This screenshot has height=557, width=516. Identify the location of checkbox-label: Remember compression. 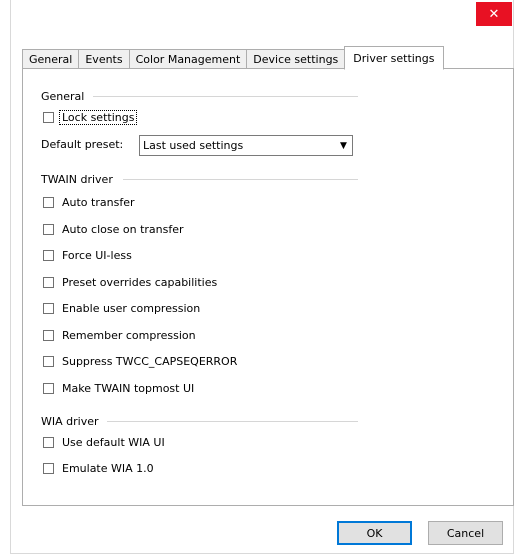
(129, 335).